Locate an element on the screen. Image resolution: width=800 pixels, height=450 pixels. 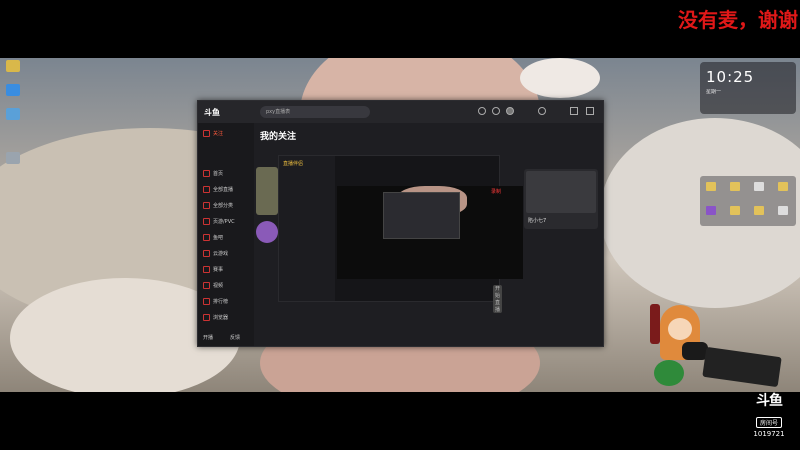
recycle-bin-icon is located at coordinates (13, 158).